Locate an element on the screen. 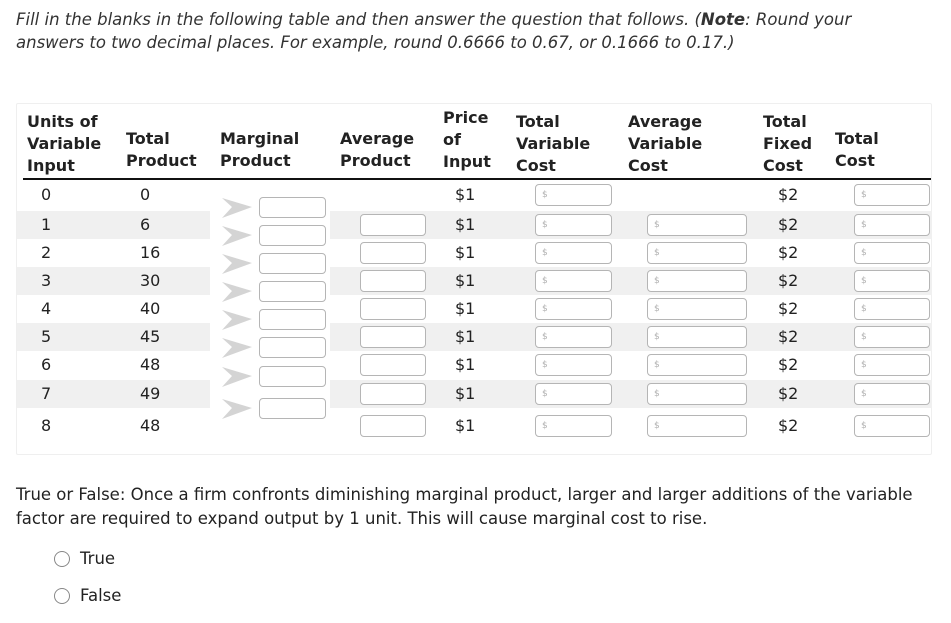 The width and height of the screenshot is (951, 623). units-cell: 0 is located at coordinates (46, 194).